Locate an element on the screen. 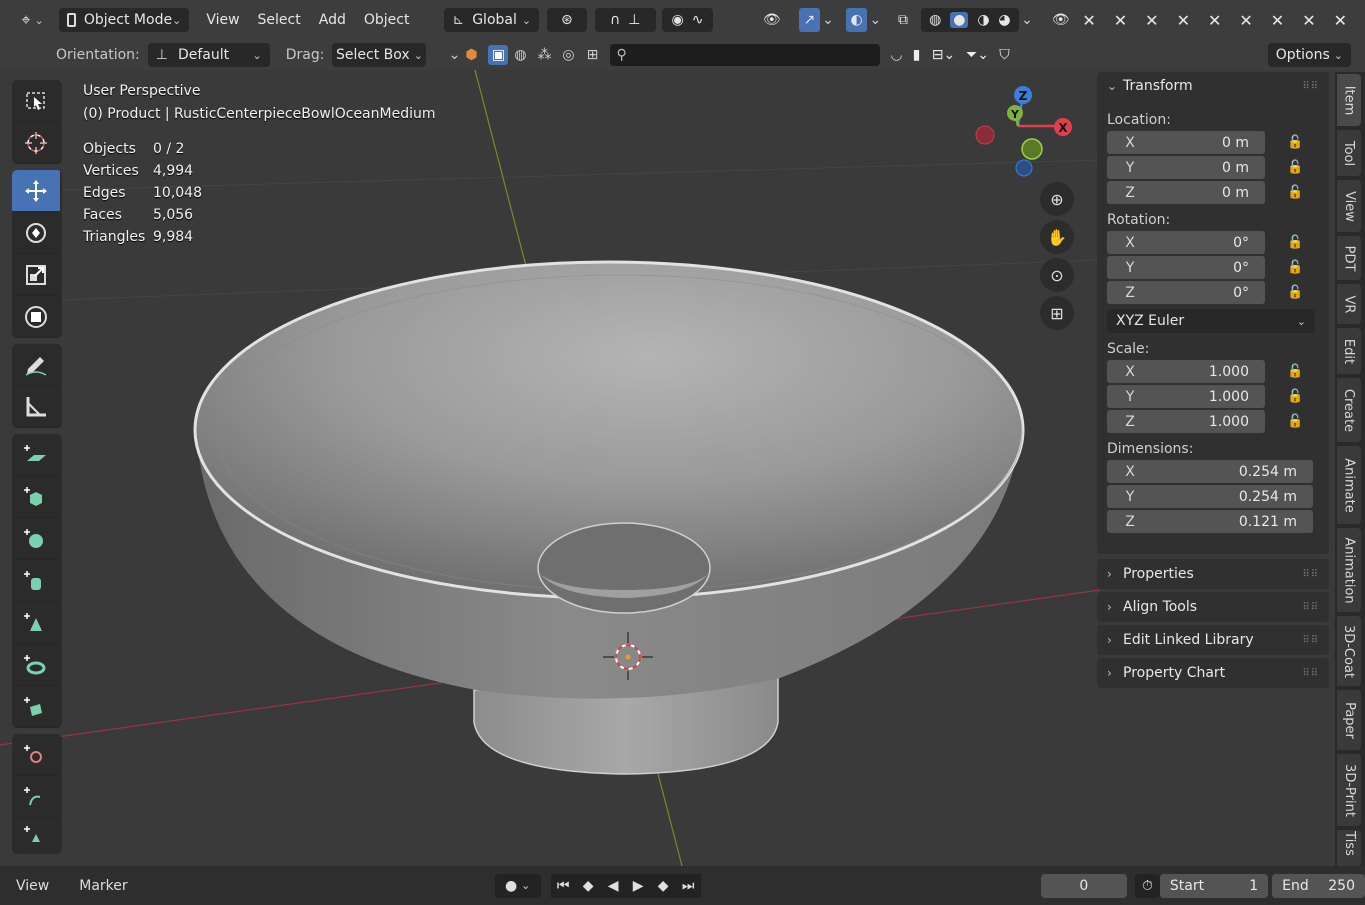 This screenshot has height=905, width=1365. zoom-button: ⊕ is located at coordinates (1057, 199).